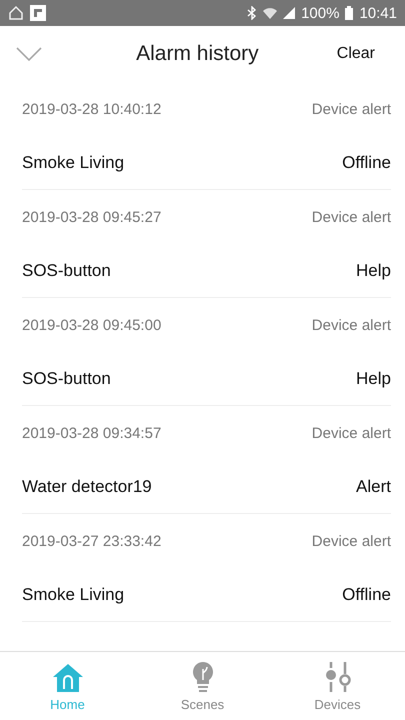 The height and width of the screenshot is (720, 405). I want to click on clock: 10:41, so click(378, 13).